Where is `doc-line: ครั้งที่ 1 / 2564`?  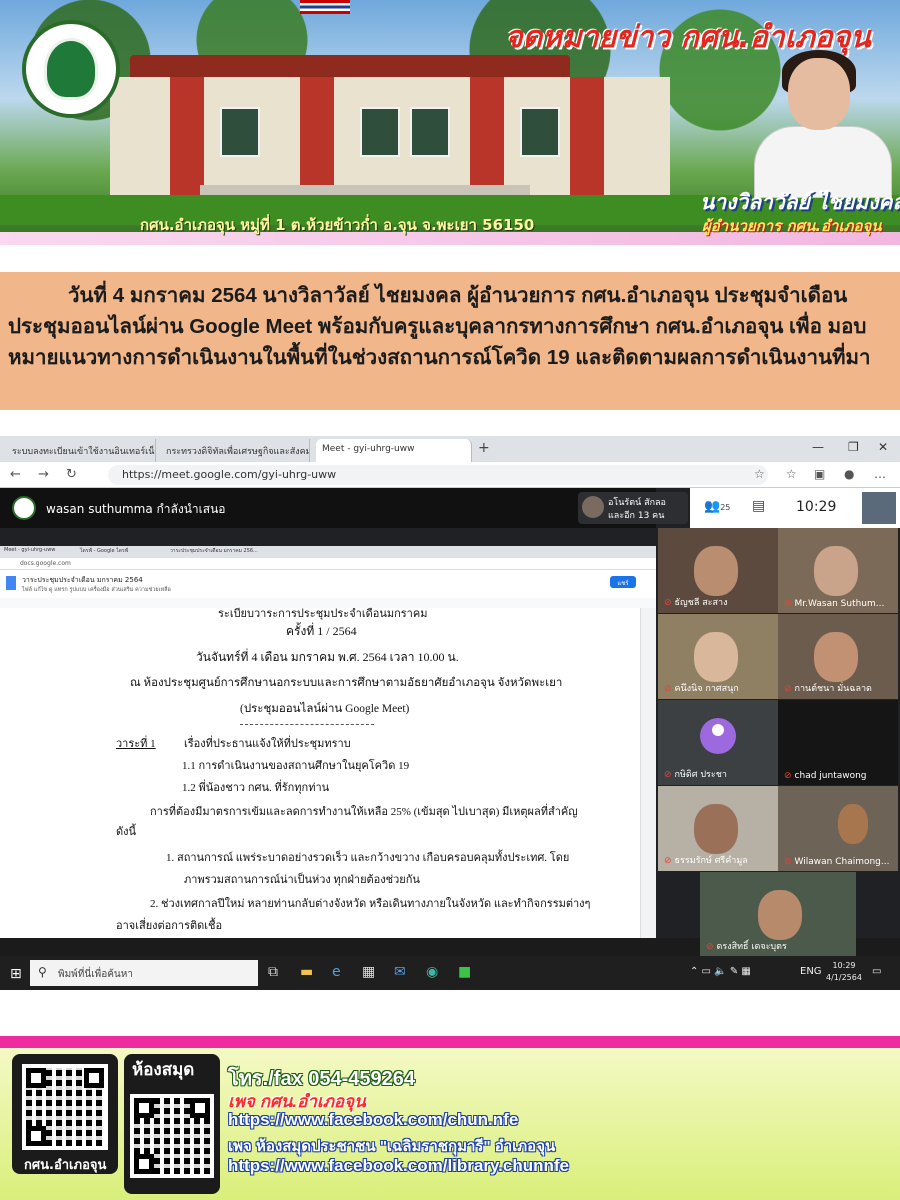 doc-line: ครั้งที่ 1 / 2564 is located at coordinates (321, 631).